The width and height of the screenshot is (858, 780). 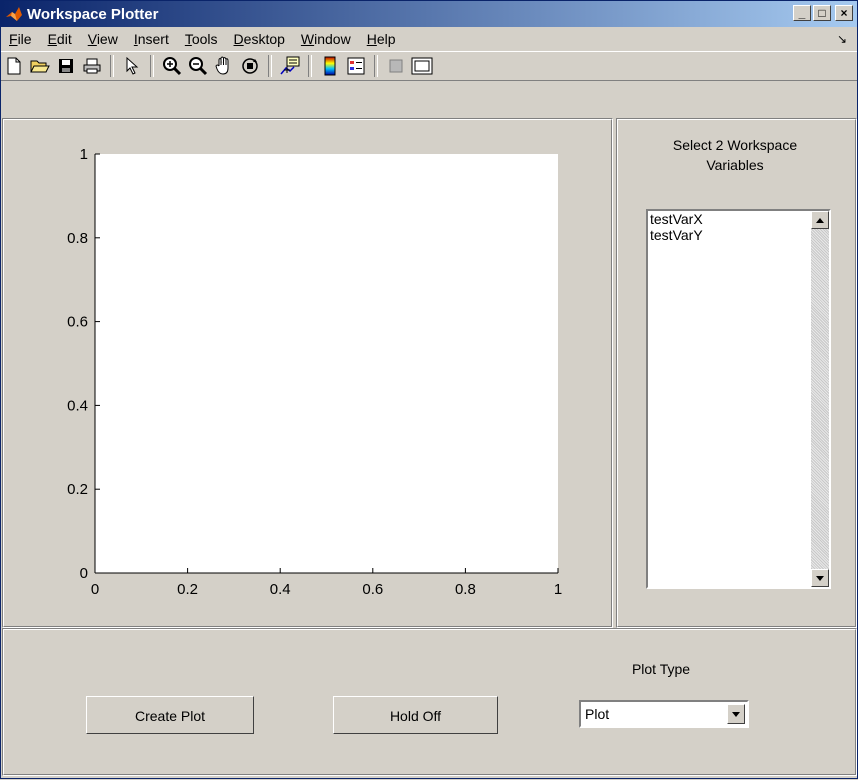 I want to click on arrow-up-icon, so click(x=820, y=220).